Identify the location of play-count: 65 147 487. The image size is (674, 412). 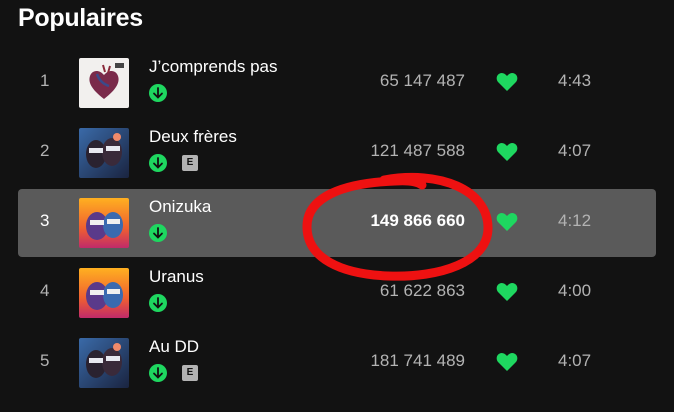
(422, 80).